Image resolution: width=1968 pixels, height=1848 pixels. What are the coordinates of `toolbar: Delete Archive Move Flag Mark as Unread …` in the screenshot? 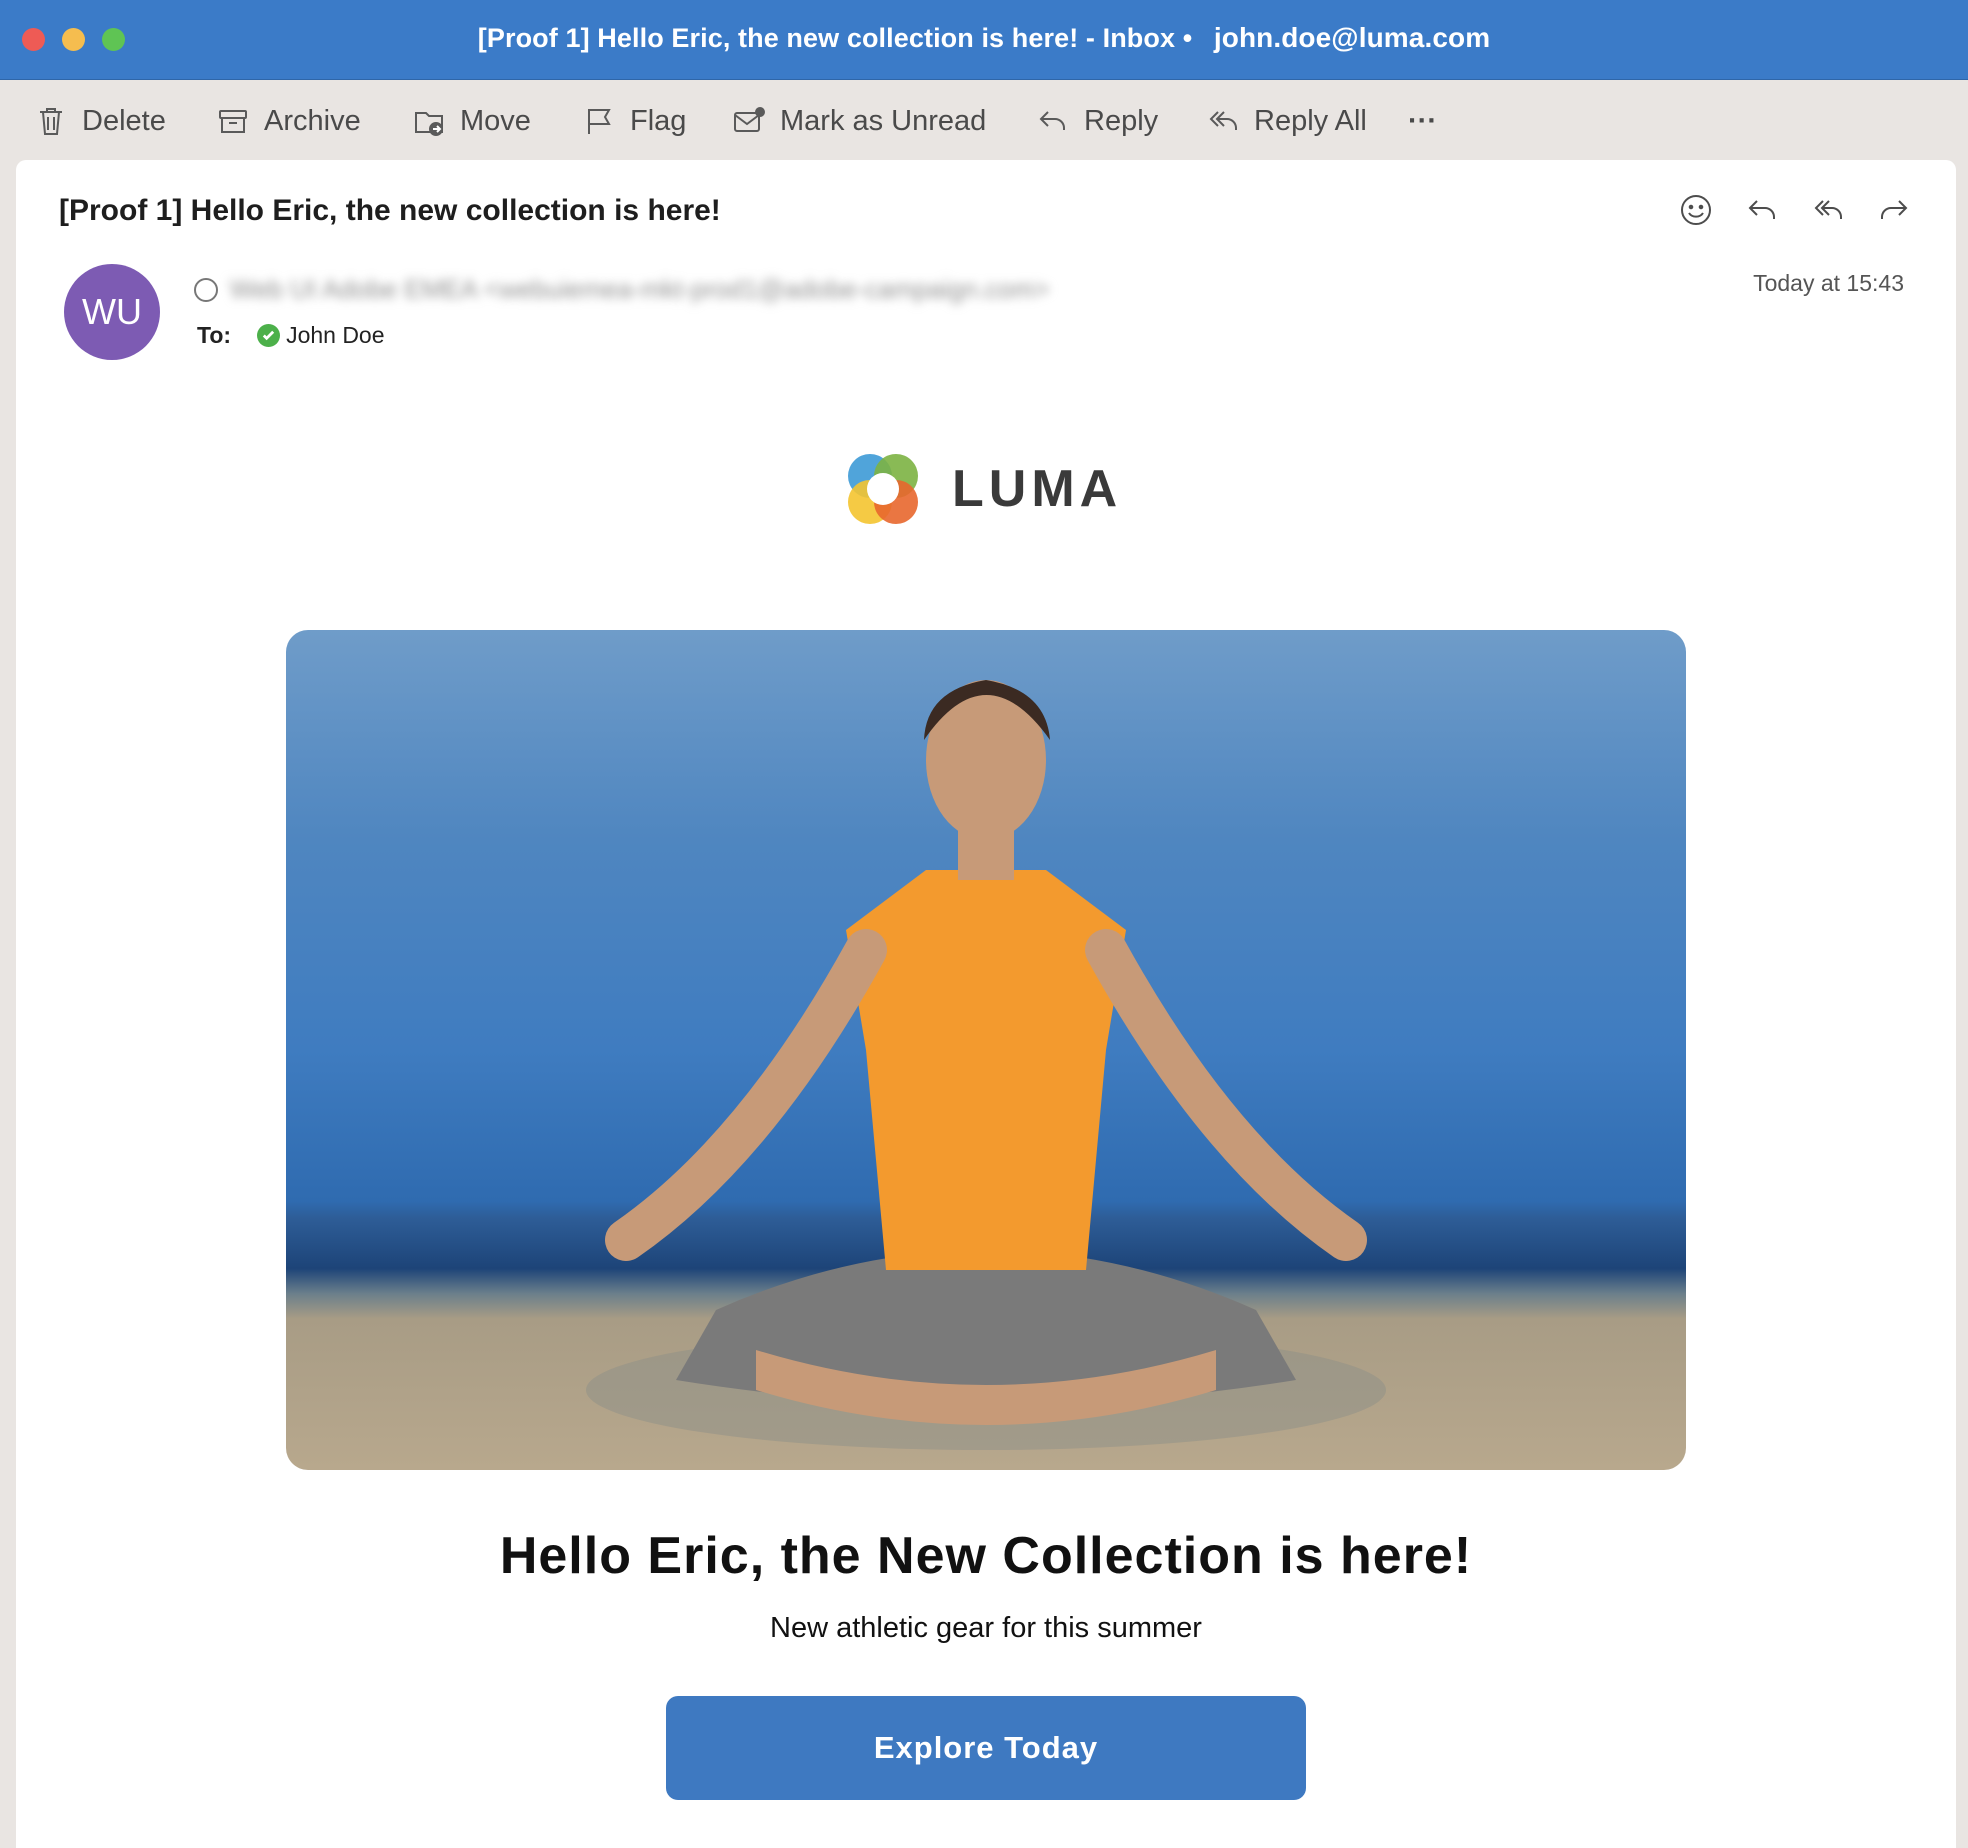 It's located at (984, 121).